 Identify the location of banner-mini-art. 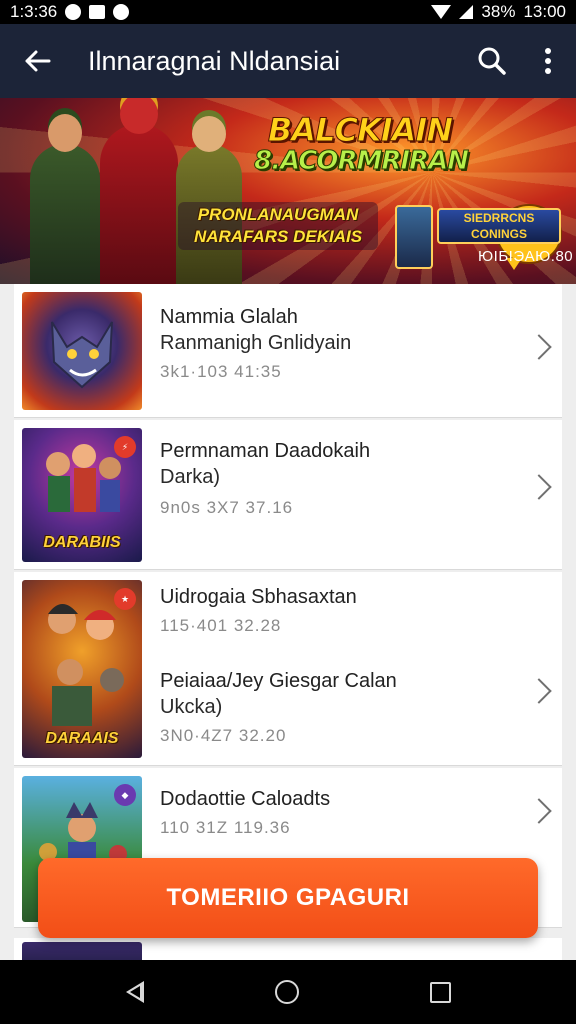
(414, 237).